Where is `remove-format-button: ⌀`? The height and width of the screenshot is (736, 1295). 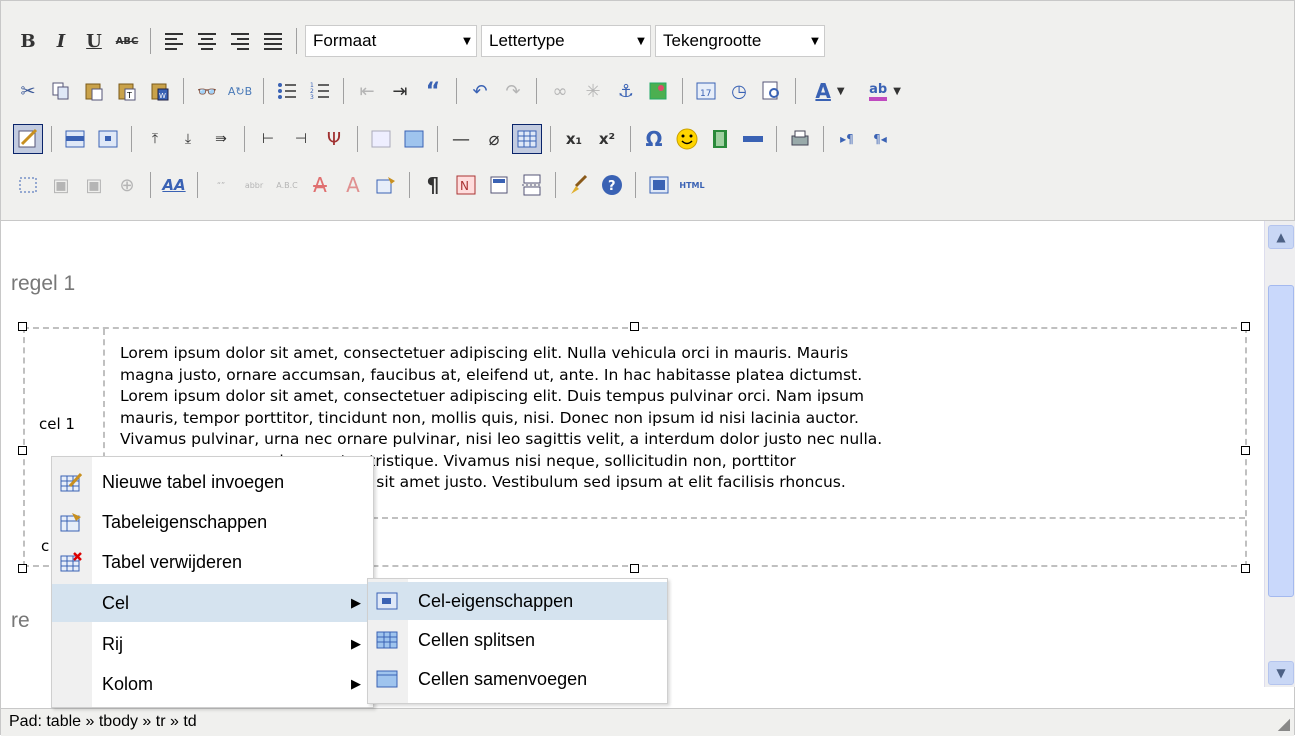
remove-format-button: ⌀ is located at coordinates (494, 139).